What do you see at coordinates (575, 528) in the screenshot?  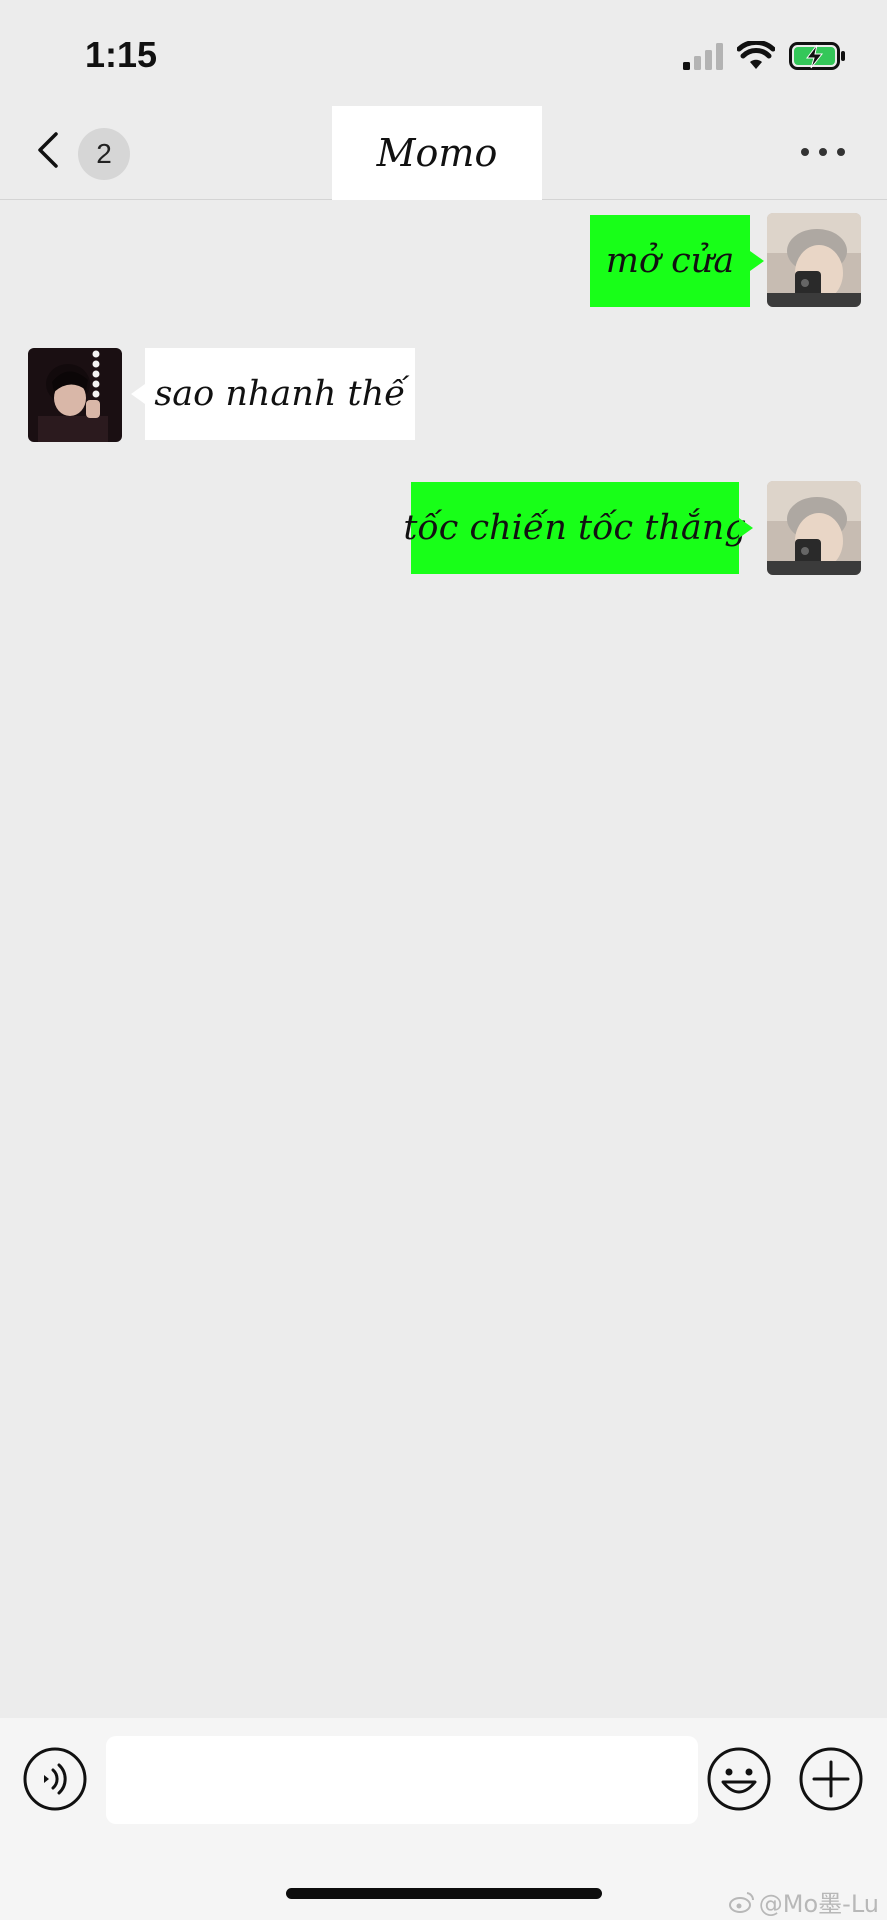 I see `message-text: tốc chiến tốc thắng` at bounding box center [575, 528].